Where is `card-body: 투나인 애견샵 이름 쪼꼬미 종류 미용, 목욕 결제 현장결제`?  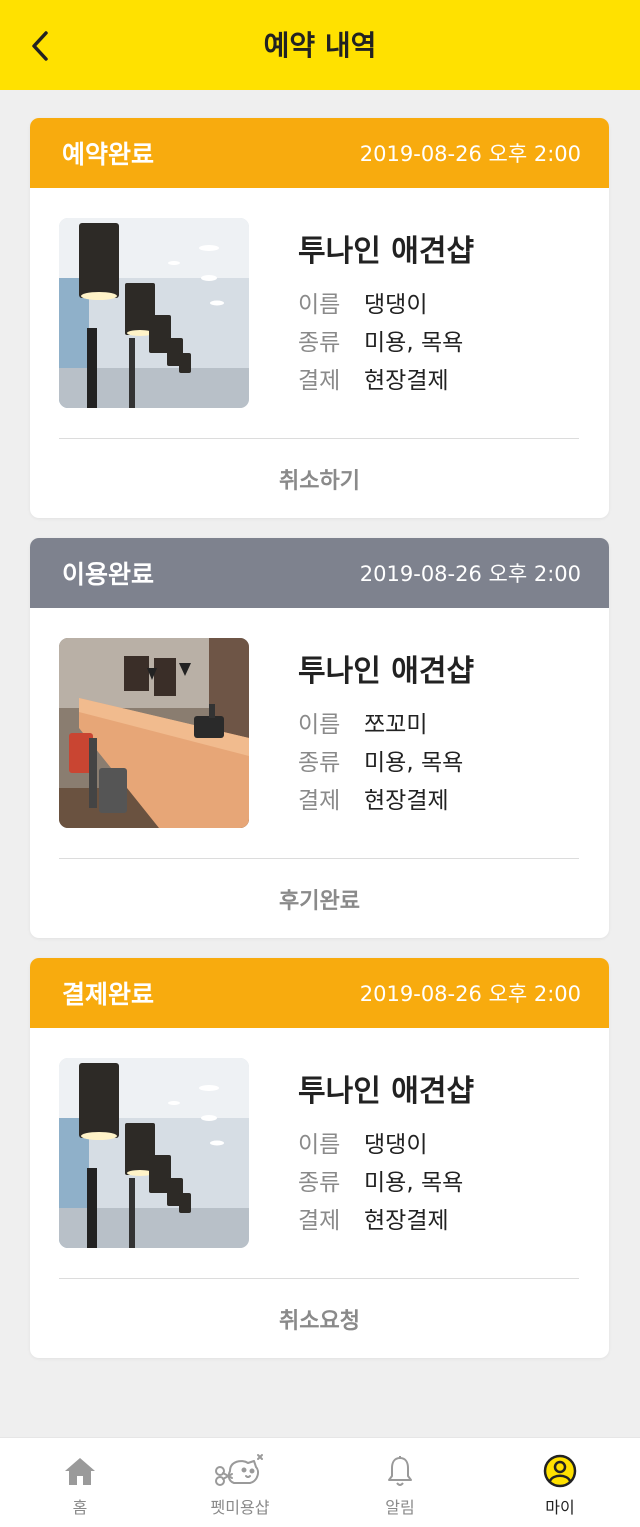 card-body: 투나인 애견샵 이름 쪼꼬미 종류 미용, 목욕 결제 현장결제 is located at coordinates (319, 733).